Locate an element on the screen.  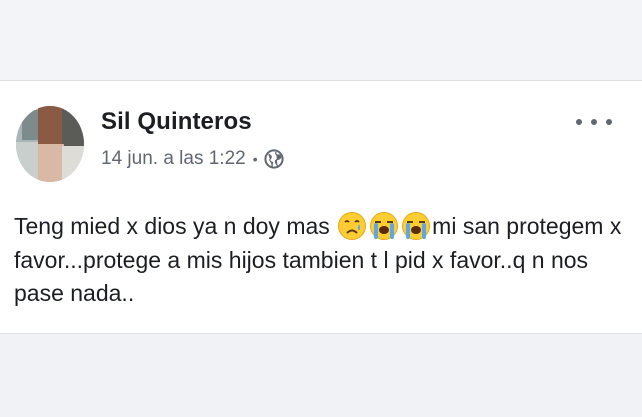
author-avatar is located at coordinates (50, 144).